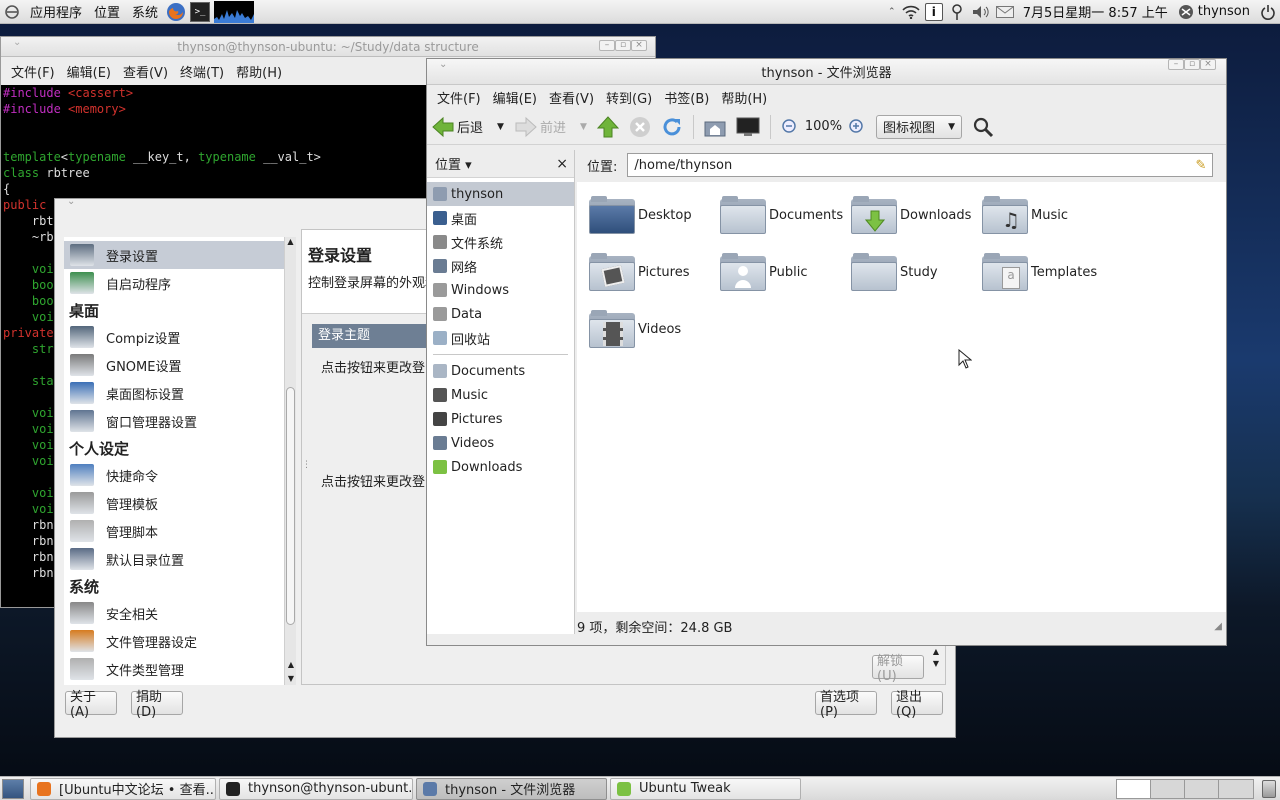 The width and height of the screenshot is (1280, 800). I want to click on sidebar-place: Data, so click(500, 314).